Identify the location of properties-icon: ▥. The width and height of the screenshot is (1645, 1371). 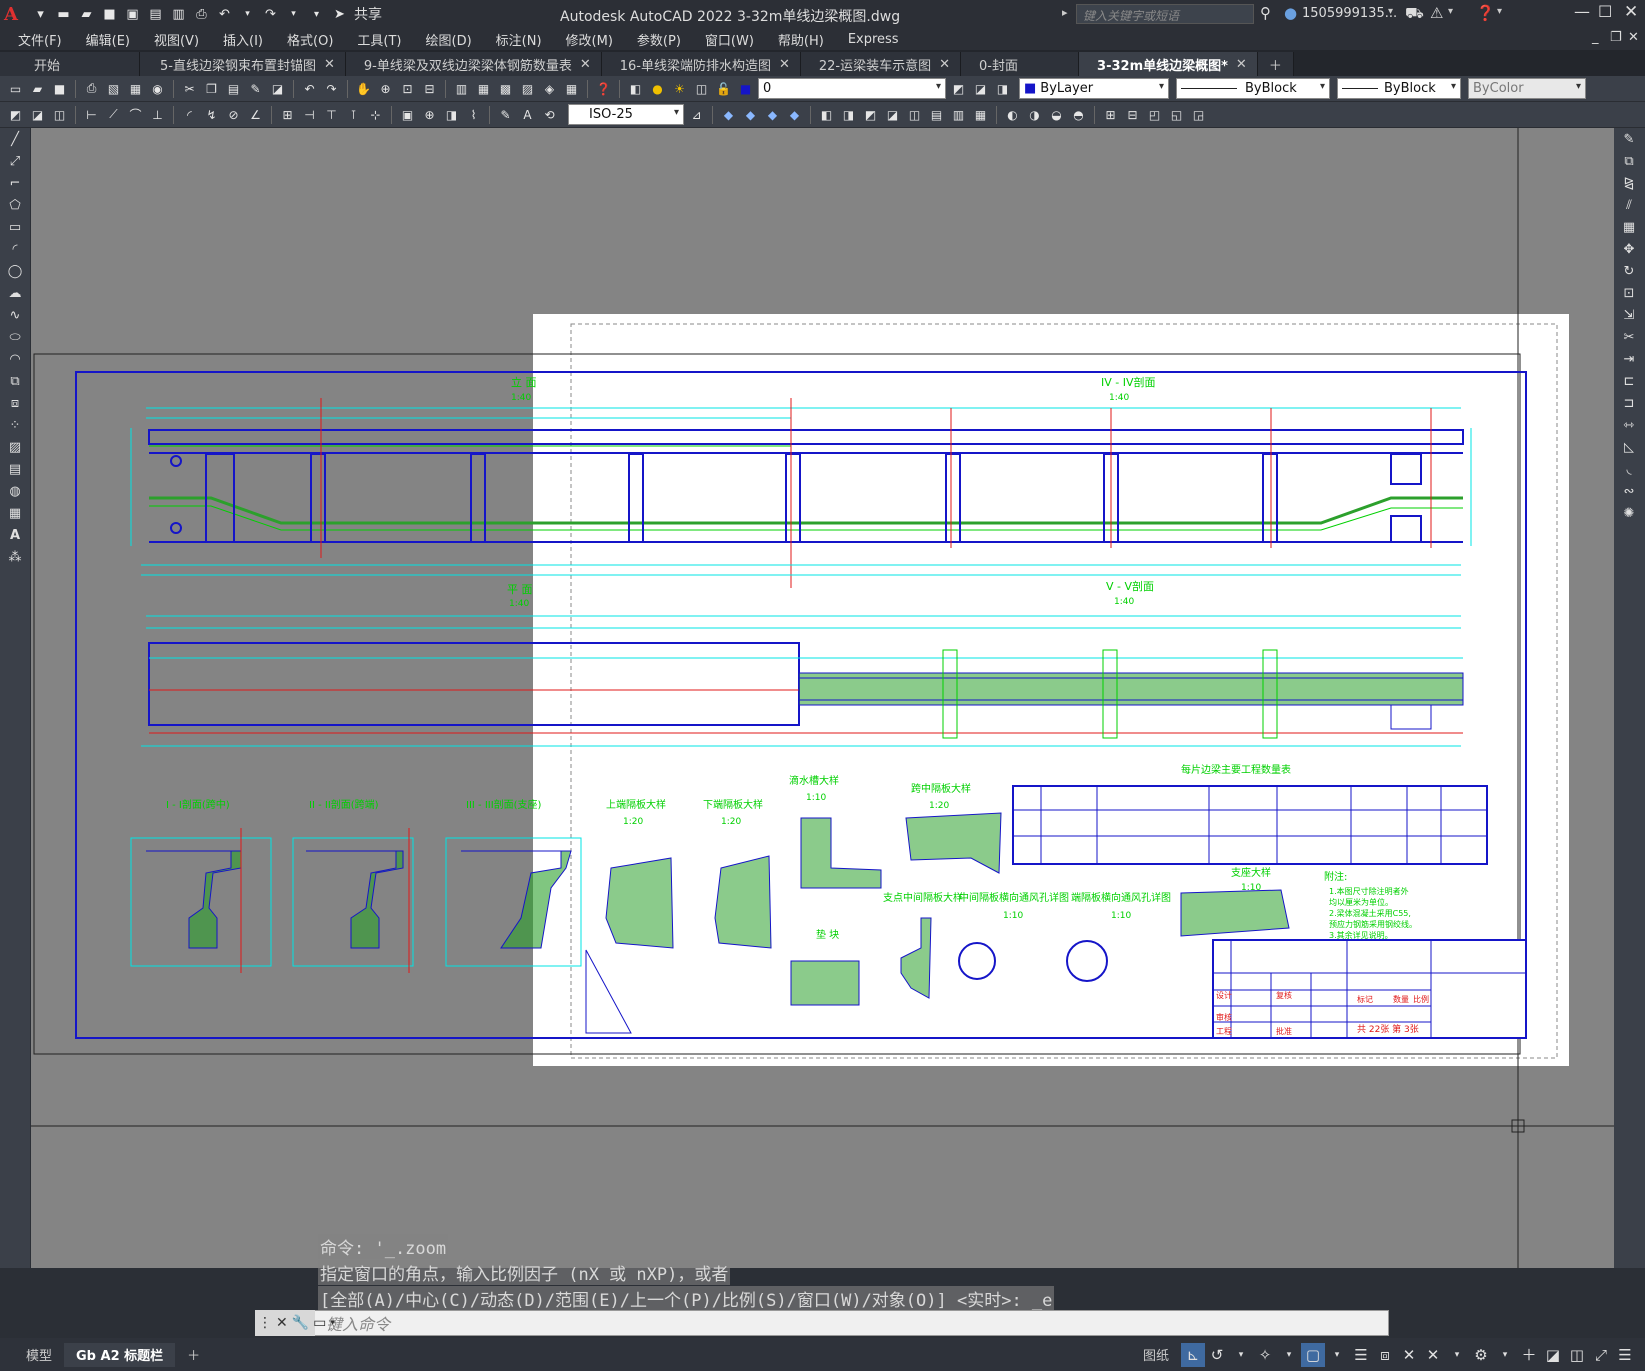
(461, 88).